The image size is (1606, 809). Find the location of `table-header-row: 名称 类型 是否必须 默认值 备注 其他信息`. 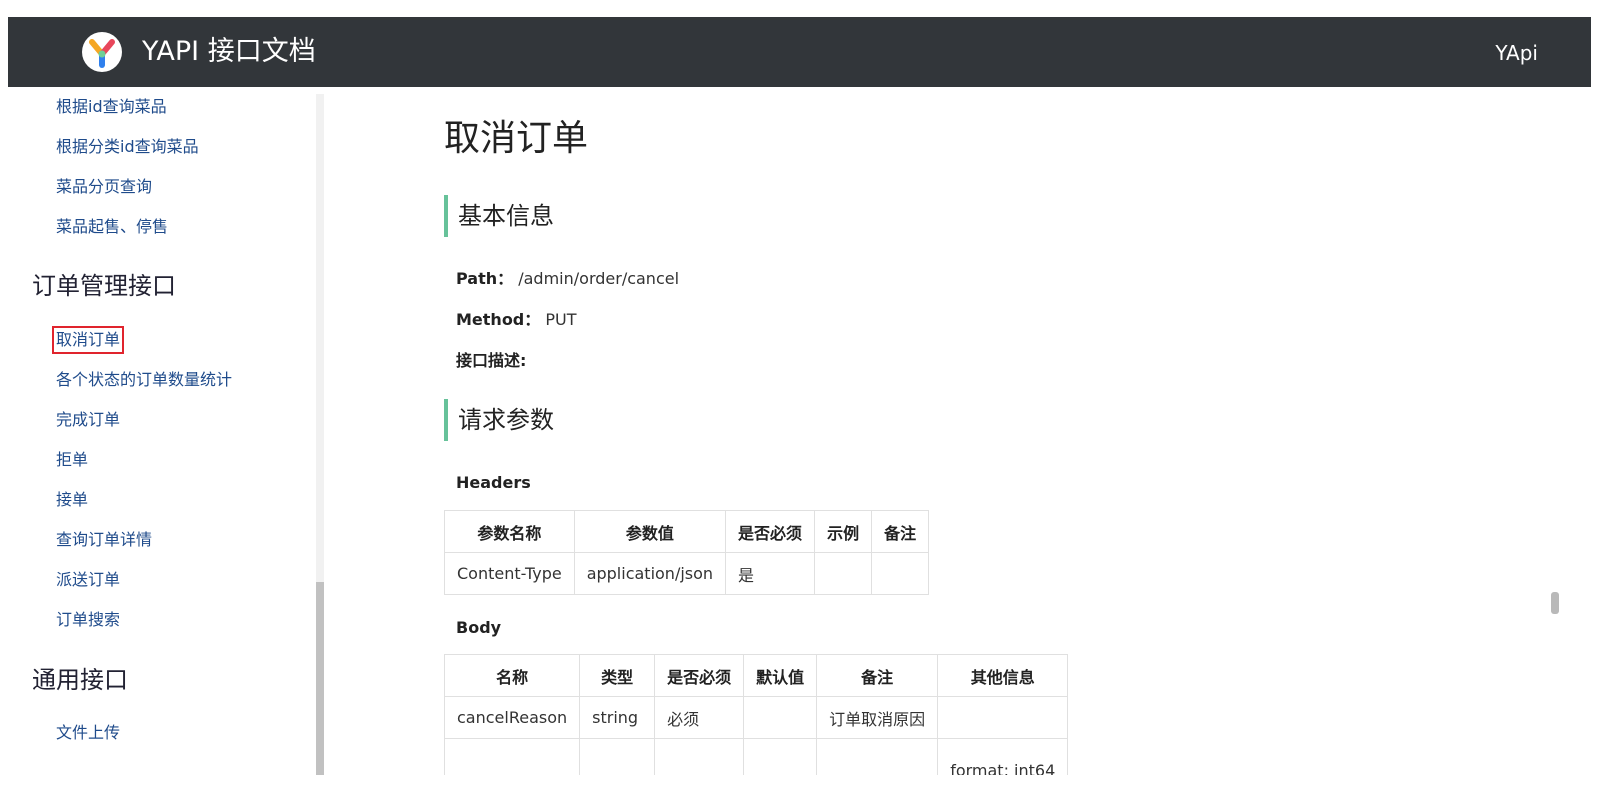

table-header-row: 名称 类型 是否必须 默认值 备注 其他信息 is located at coordinates (756, 675).